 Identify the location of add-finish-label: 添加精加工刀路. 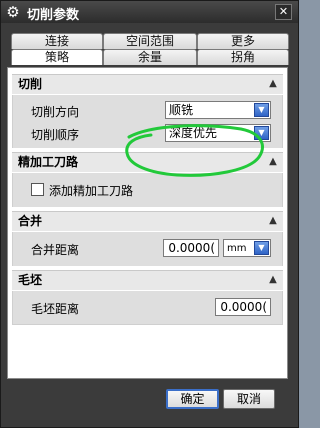
(91, 190).